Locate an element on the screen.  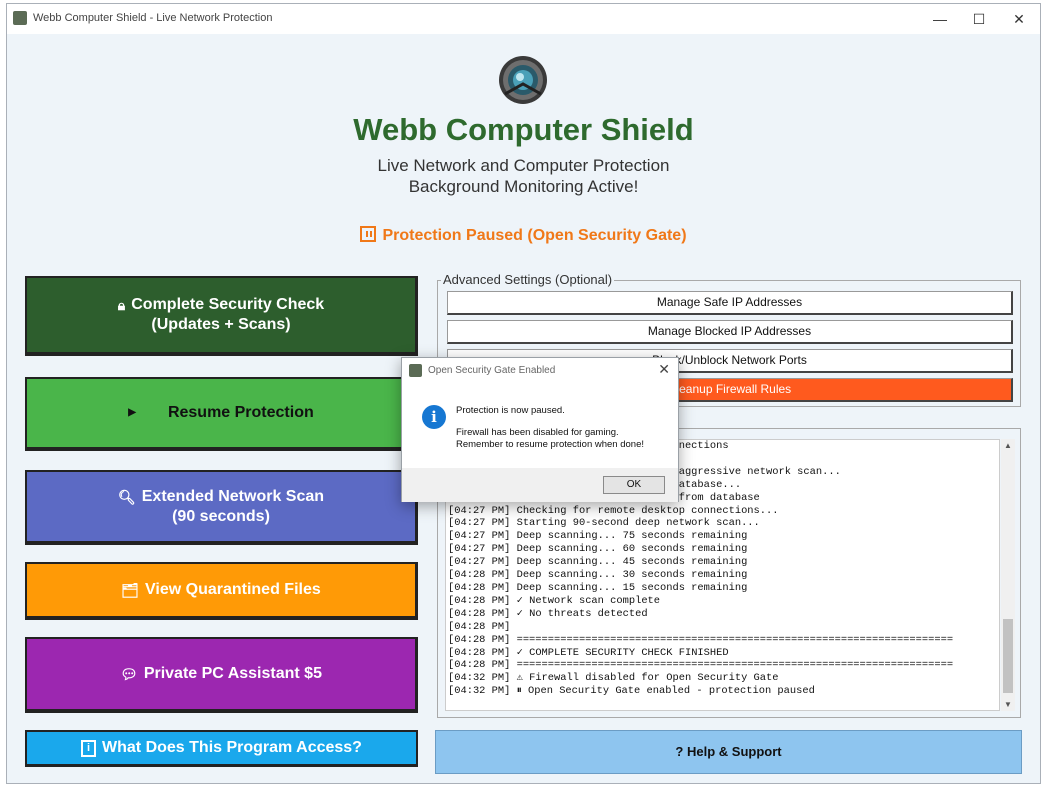
dialog-ok-button: OK is located at coordinates (634, 485).